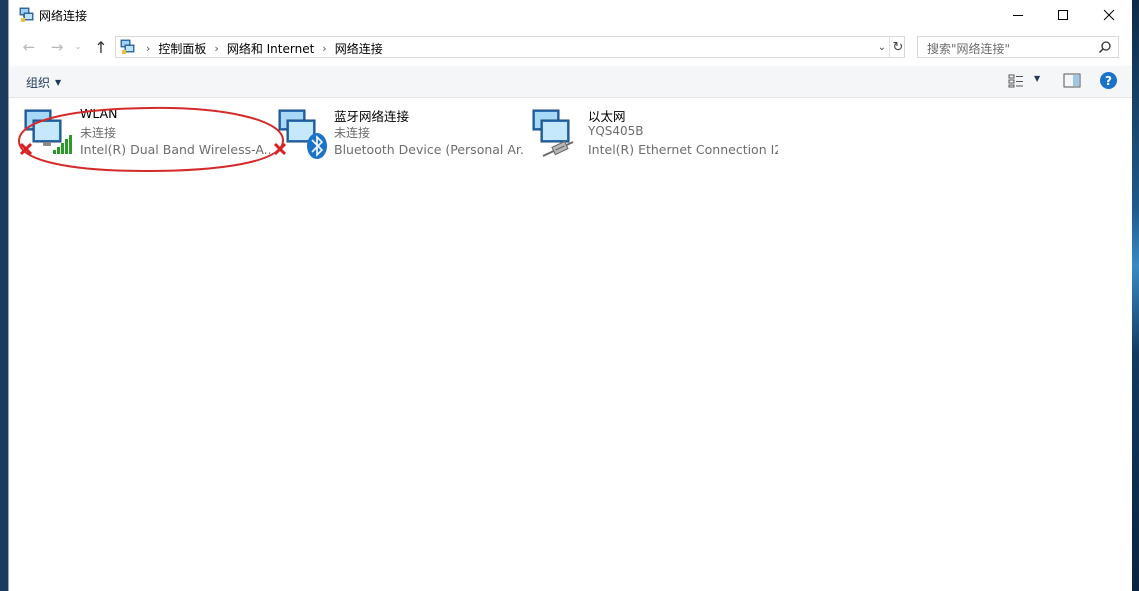  I want to click on bluetooth-icon, so click(317, 146).